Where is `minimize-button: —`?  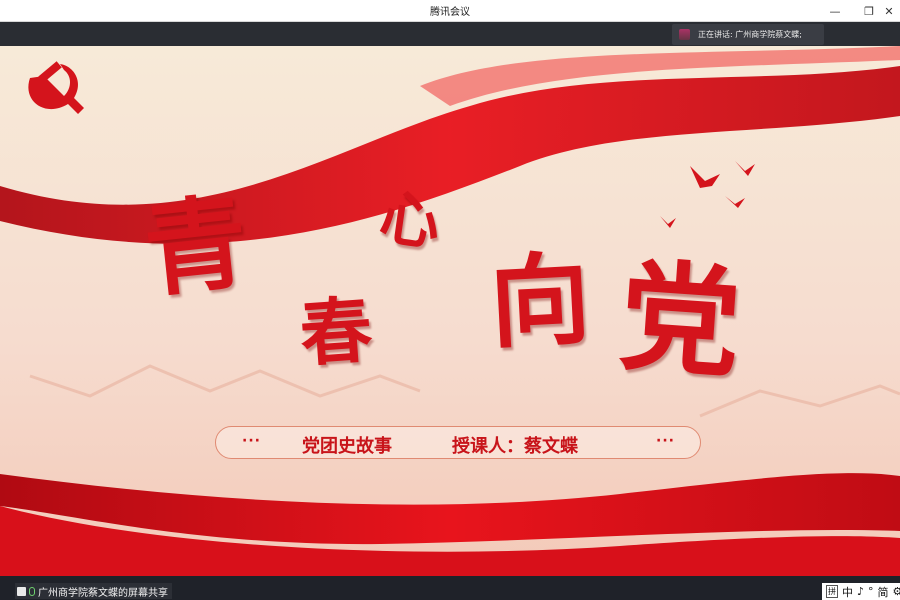
minimize-button: — is located at coordinates (835, 11).